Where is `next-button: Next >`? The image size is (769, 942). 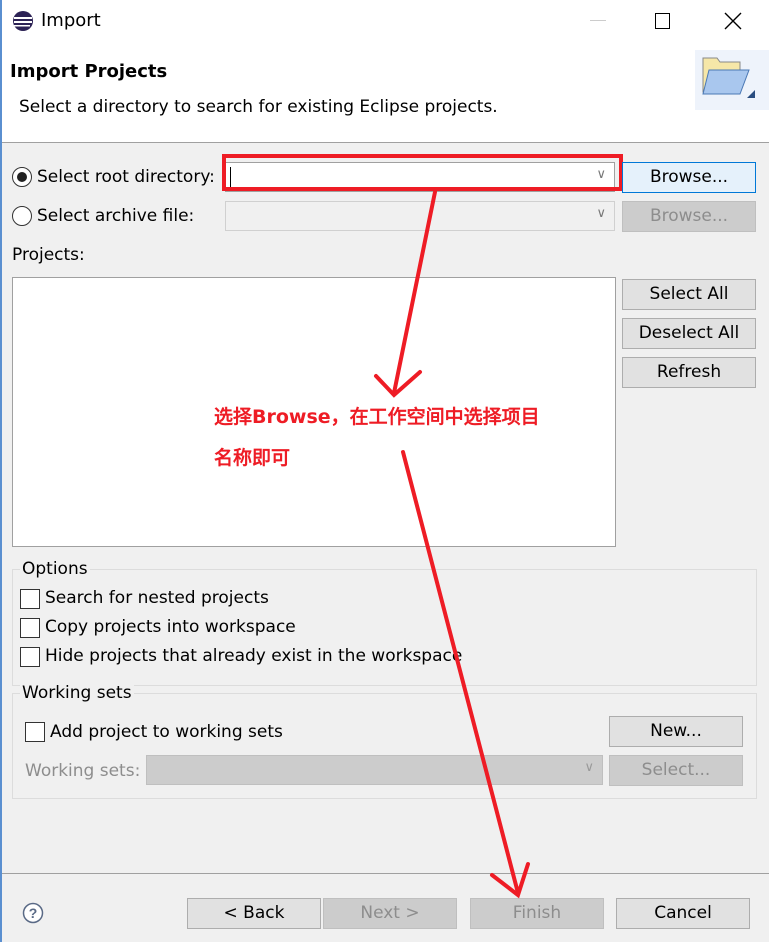
next-button: Next > is located at coordinates (390, 913).